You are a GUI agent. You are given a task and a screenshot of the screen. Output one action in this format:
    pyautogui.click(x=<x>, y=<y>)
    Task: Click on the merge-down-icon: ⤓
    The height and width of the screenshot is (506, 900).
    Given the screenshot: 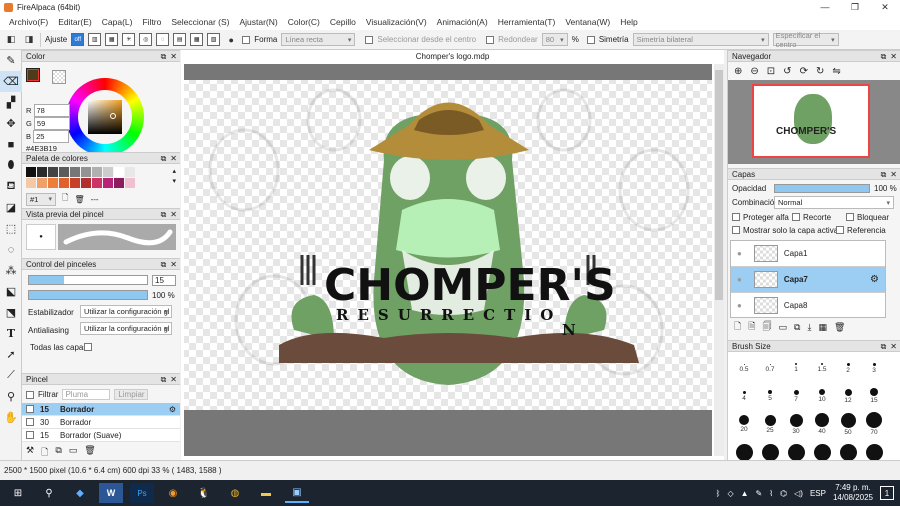 What is the action you would take?
    pyautogui.click(x=809, y=327)
    